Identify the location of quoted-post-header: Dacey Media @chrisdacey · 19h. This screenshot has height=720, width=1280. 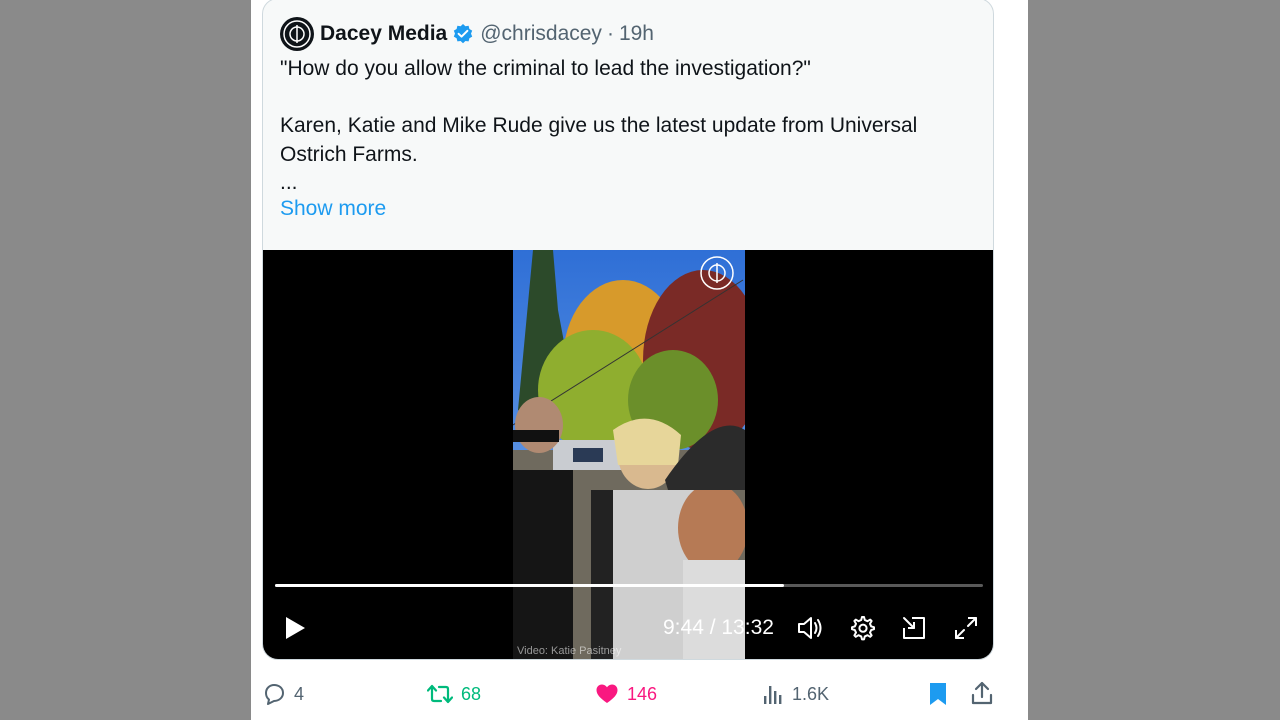
(467, 34).